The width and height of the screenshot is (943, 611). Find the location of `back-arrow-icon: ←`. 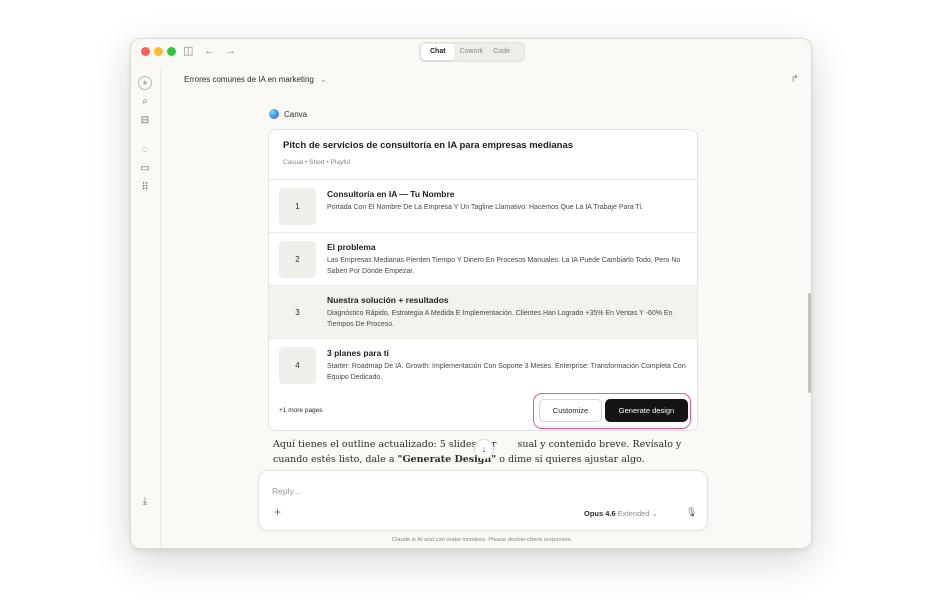

back-arrow-icon: ← is located at coordinates (209, 51).